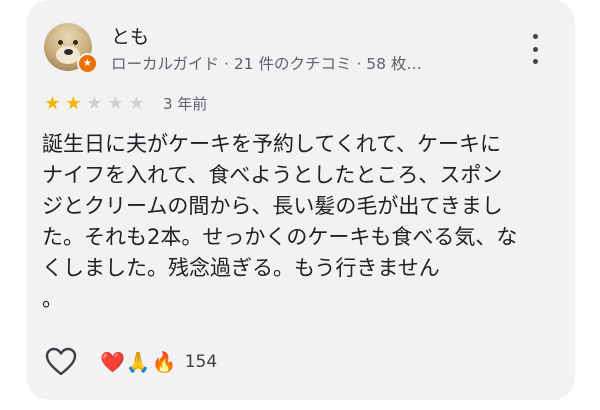 The width and height of the screenshot is (600, 410). I want to click on star-icon-5: ★, so click(136, 103).